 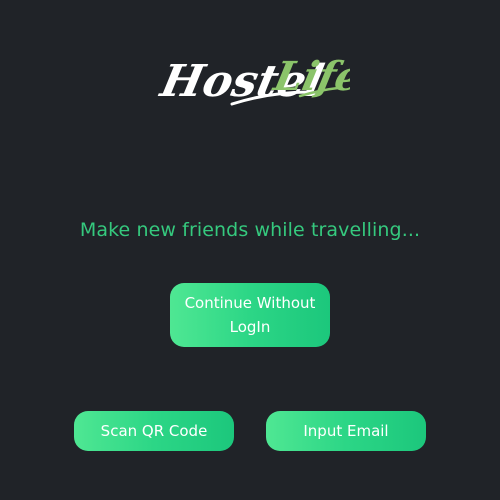 I want to click on continue-without-login-button: Continue Without LogIn, so click(x=250, y=315).